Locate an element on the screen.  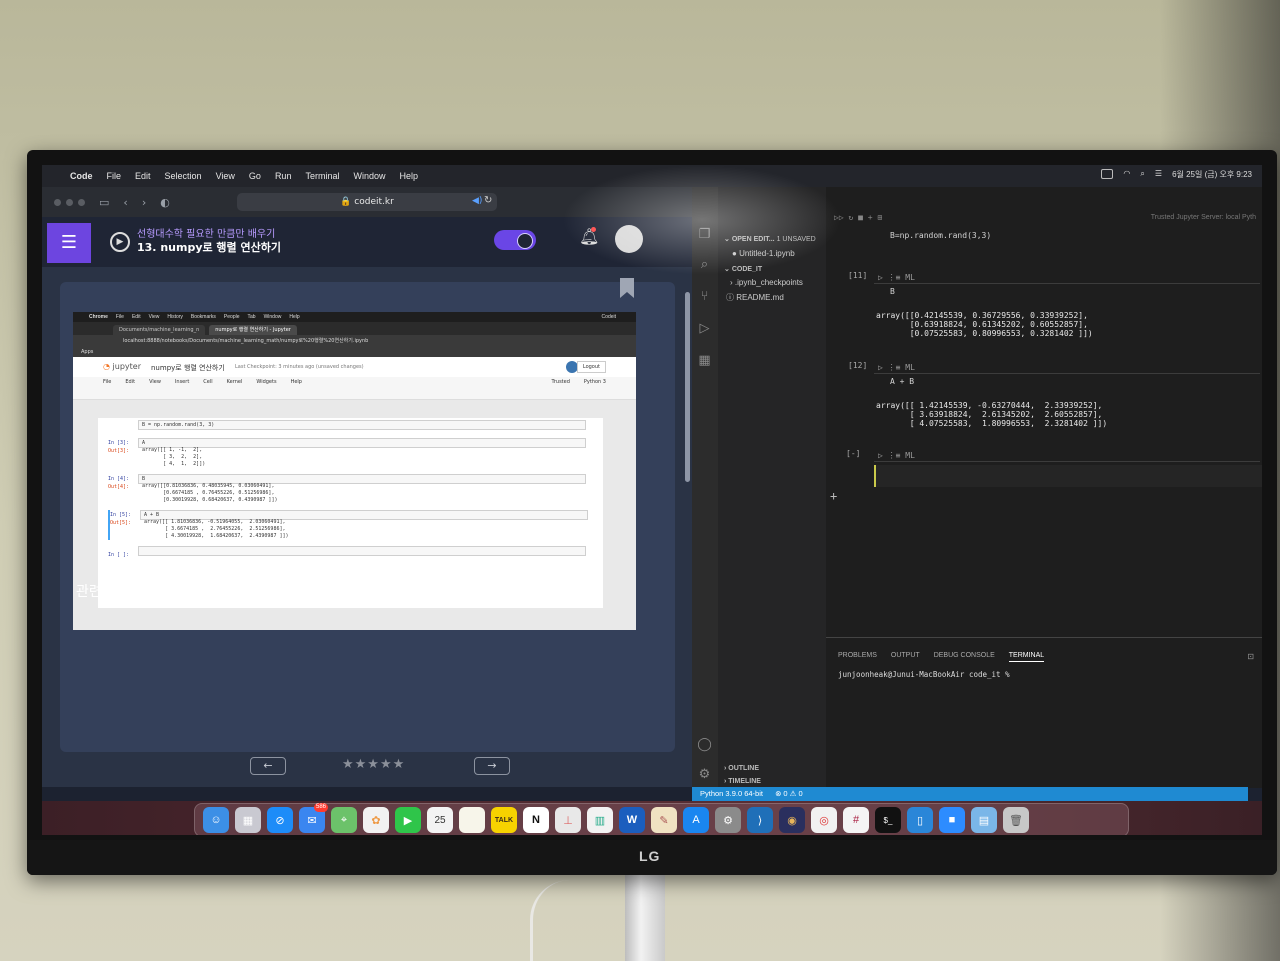
zoom-icon: ■ is located at coordinates (952, 820).